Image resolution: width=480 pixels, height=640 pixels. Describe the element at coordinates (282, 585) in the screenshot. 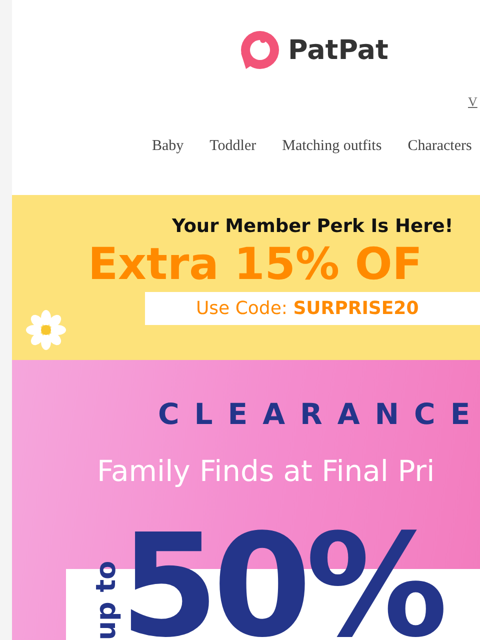

I see `discount-amount: 50%` at that location.